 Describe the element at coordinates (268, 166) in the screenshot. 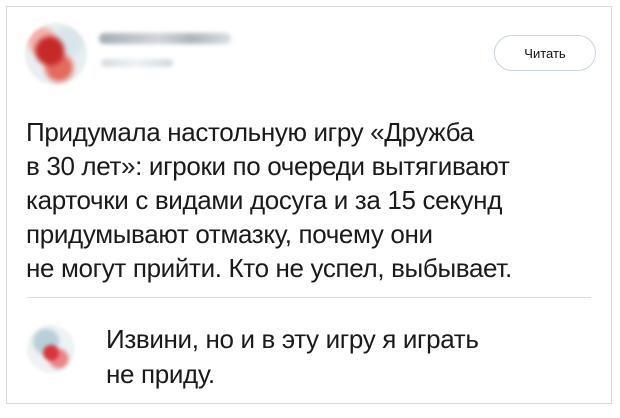

I see `post-text-line: в 30 лет»: игроки по очереди вытягивают` at that location.